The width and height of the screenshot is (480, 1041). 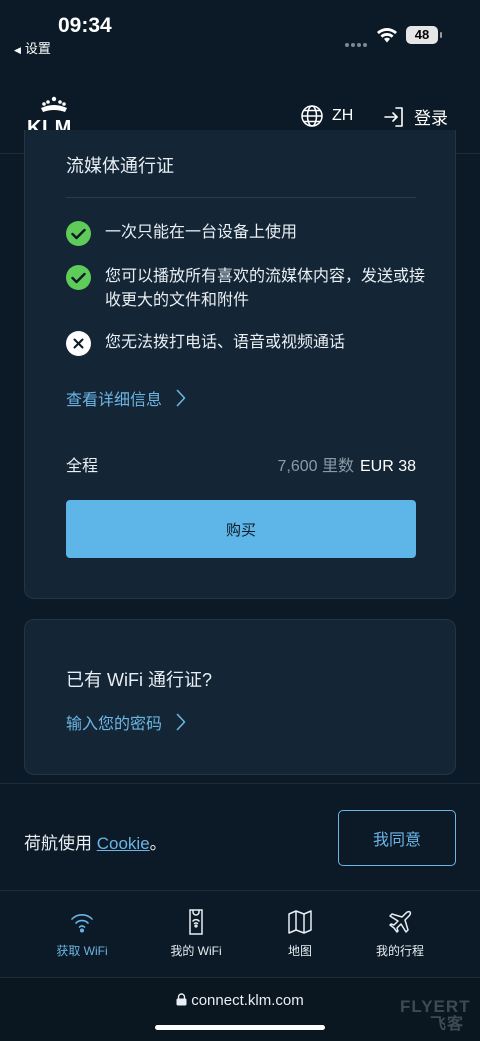 What do you see at coordinates (225, 342) in the screenshot?
I see `feature-text: 您无法拨打电话、语音或视频通话` at bounding box center [225, 342].